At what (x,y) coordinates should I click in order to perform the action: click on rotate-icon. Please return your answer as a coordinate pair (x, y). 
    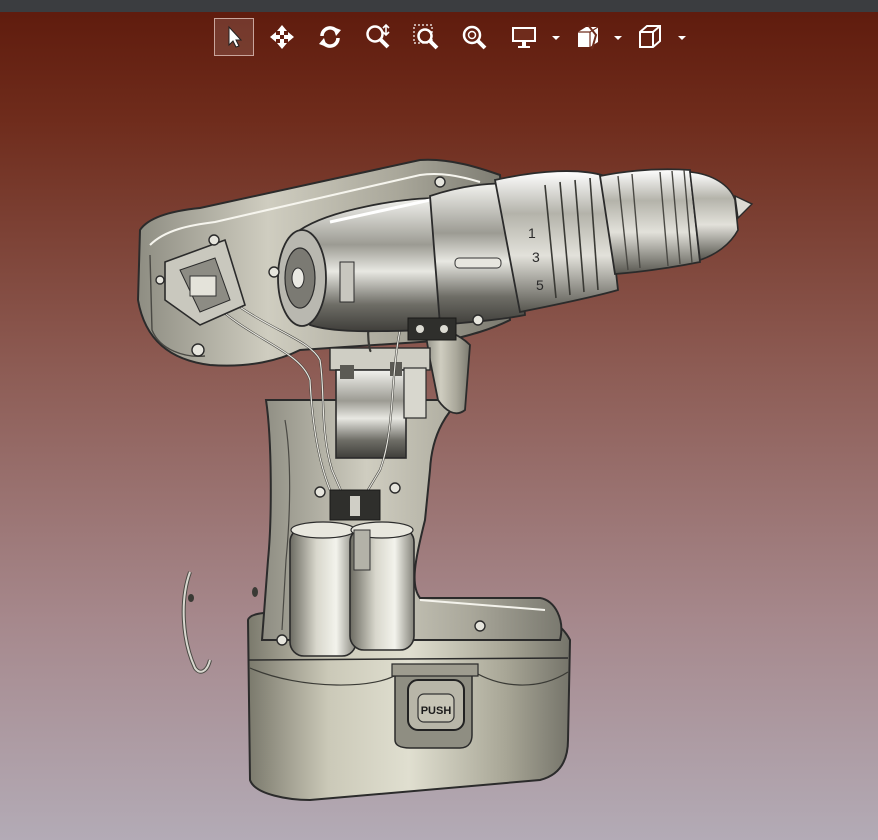
    Looking at the image, I should click on (330, 37).